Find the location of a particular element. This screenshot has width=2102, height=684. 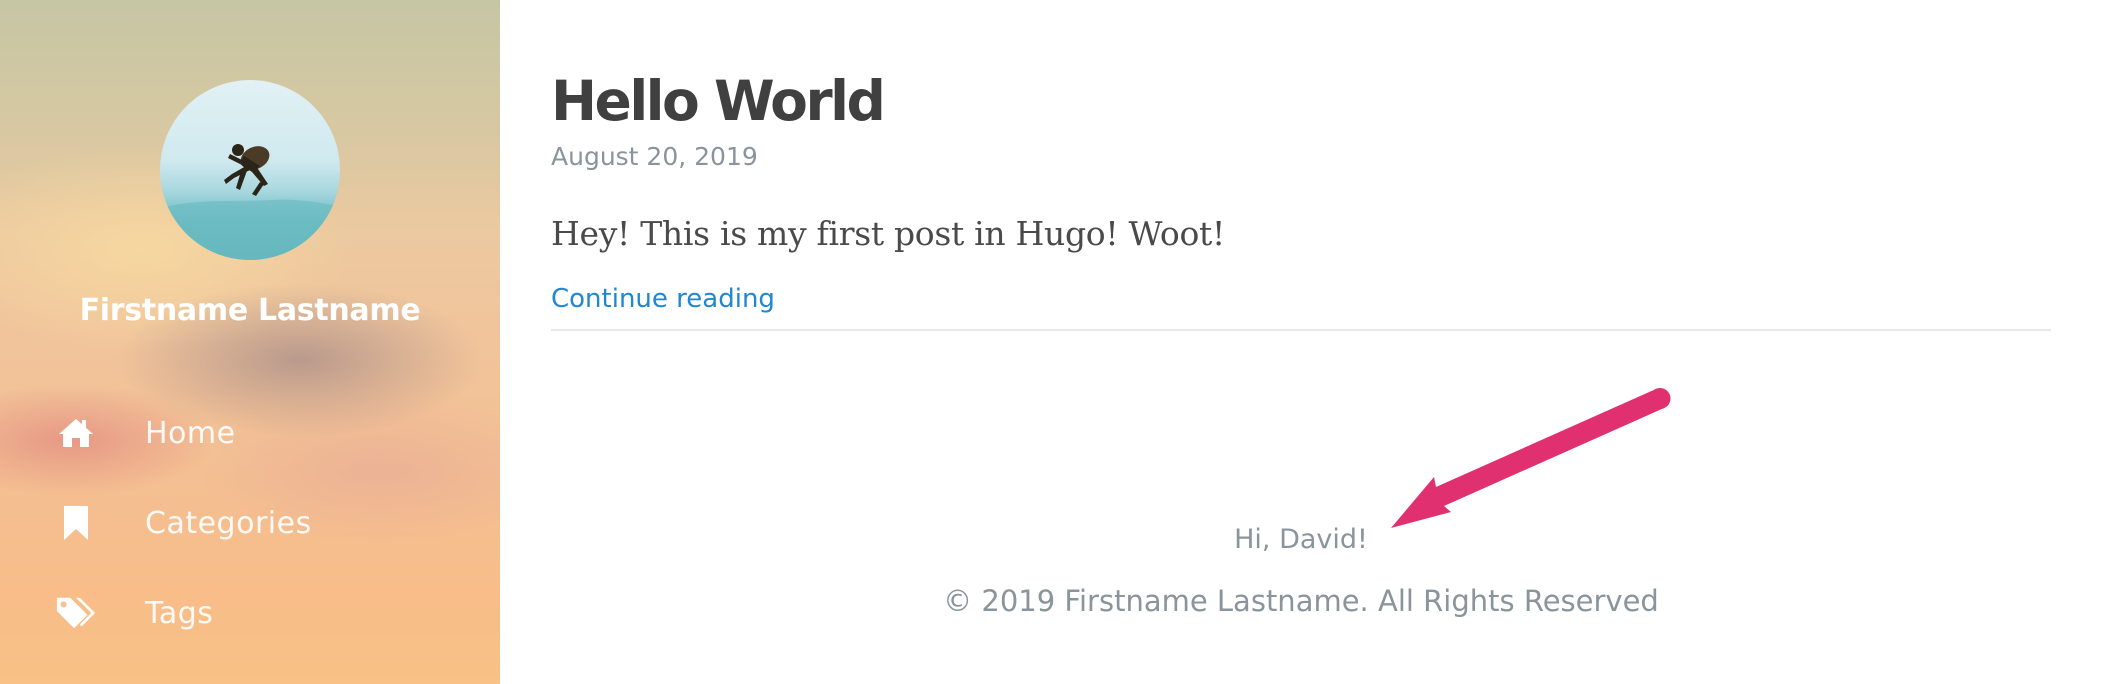

author-name: Firstname Lastname is located at coordinates (250, 310).